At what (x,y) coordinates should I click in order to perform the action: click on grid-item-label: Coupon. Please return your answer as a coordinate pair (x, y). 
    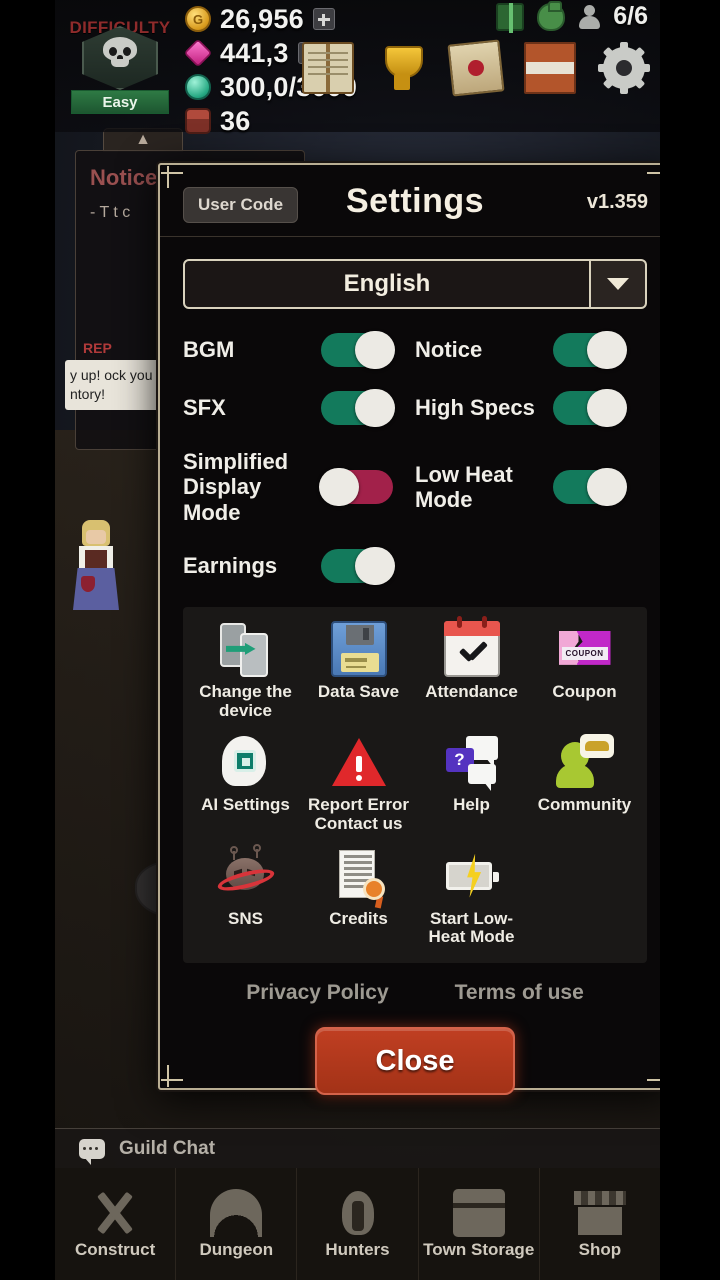
    Looking at the image, I should click on (584, 691).